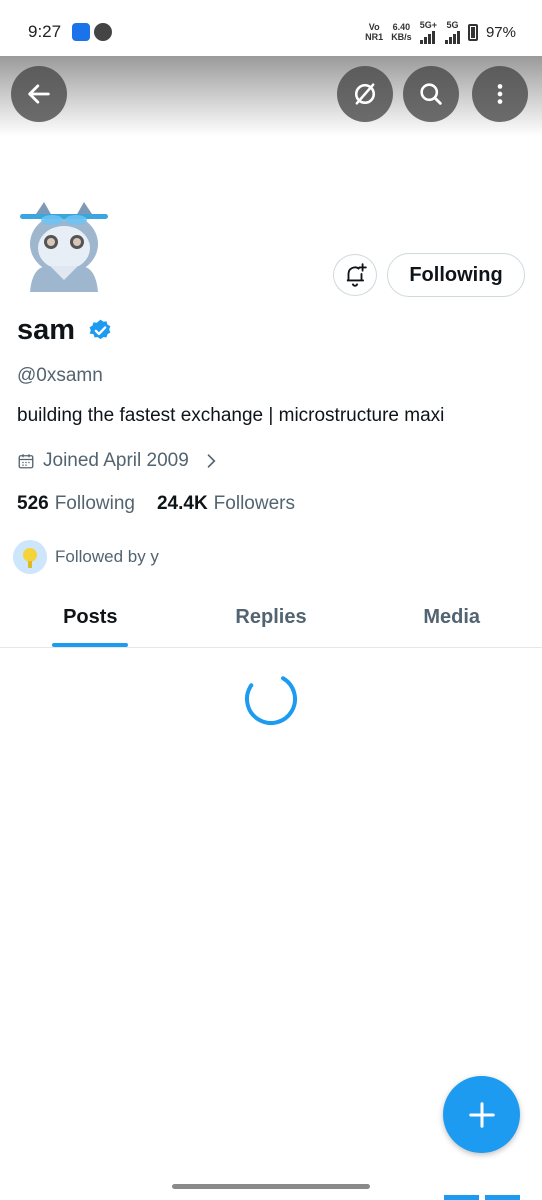 Image resolution: width=542 pixels, height=1200 pixels. I want to click on followers-stat: 24.4K Followers, so click(226, 504).